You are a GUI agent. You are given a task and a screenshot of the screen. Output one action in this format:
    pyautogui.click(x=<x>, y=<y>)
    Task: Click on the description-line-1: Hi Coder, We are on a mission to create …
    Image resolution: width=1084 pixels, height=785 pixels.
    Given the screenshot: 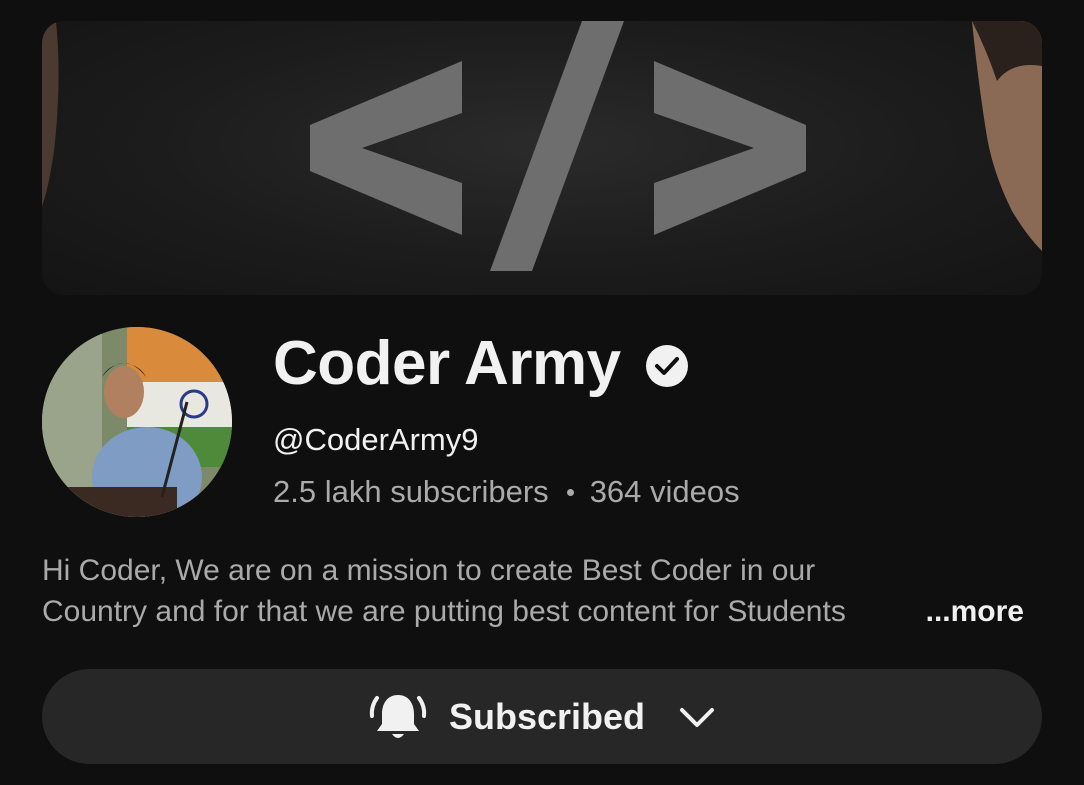 What is the action you would take?
    pyautogui.click(x=429, y=570)
    